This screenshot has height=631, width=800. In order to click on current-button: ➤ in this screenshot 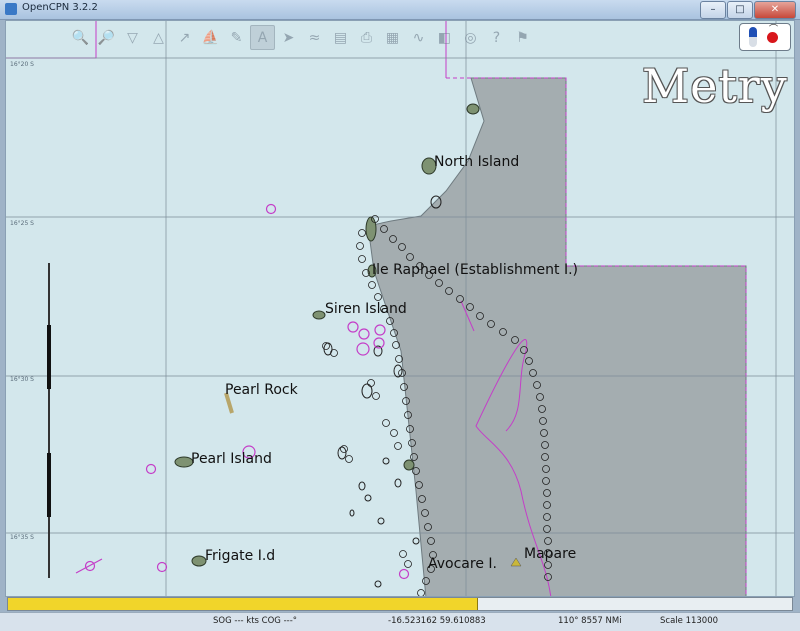, I will do `click(288, 37)`.